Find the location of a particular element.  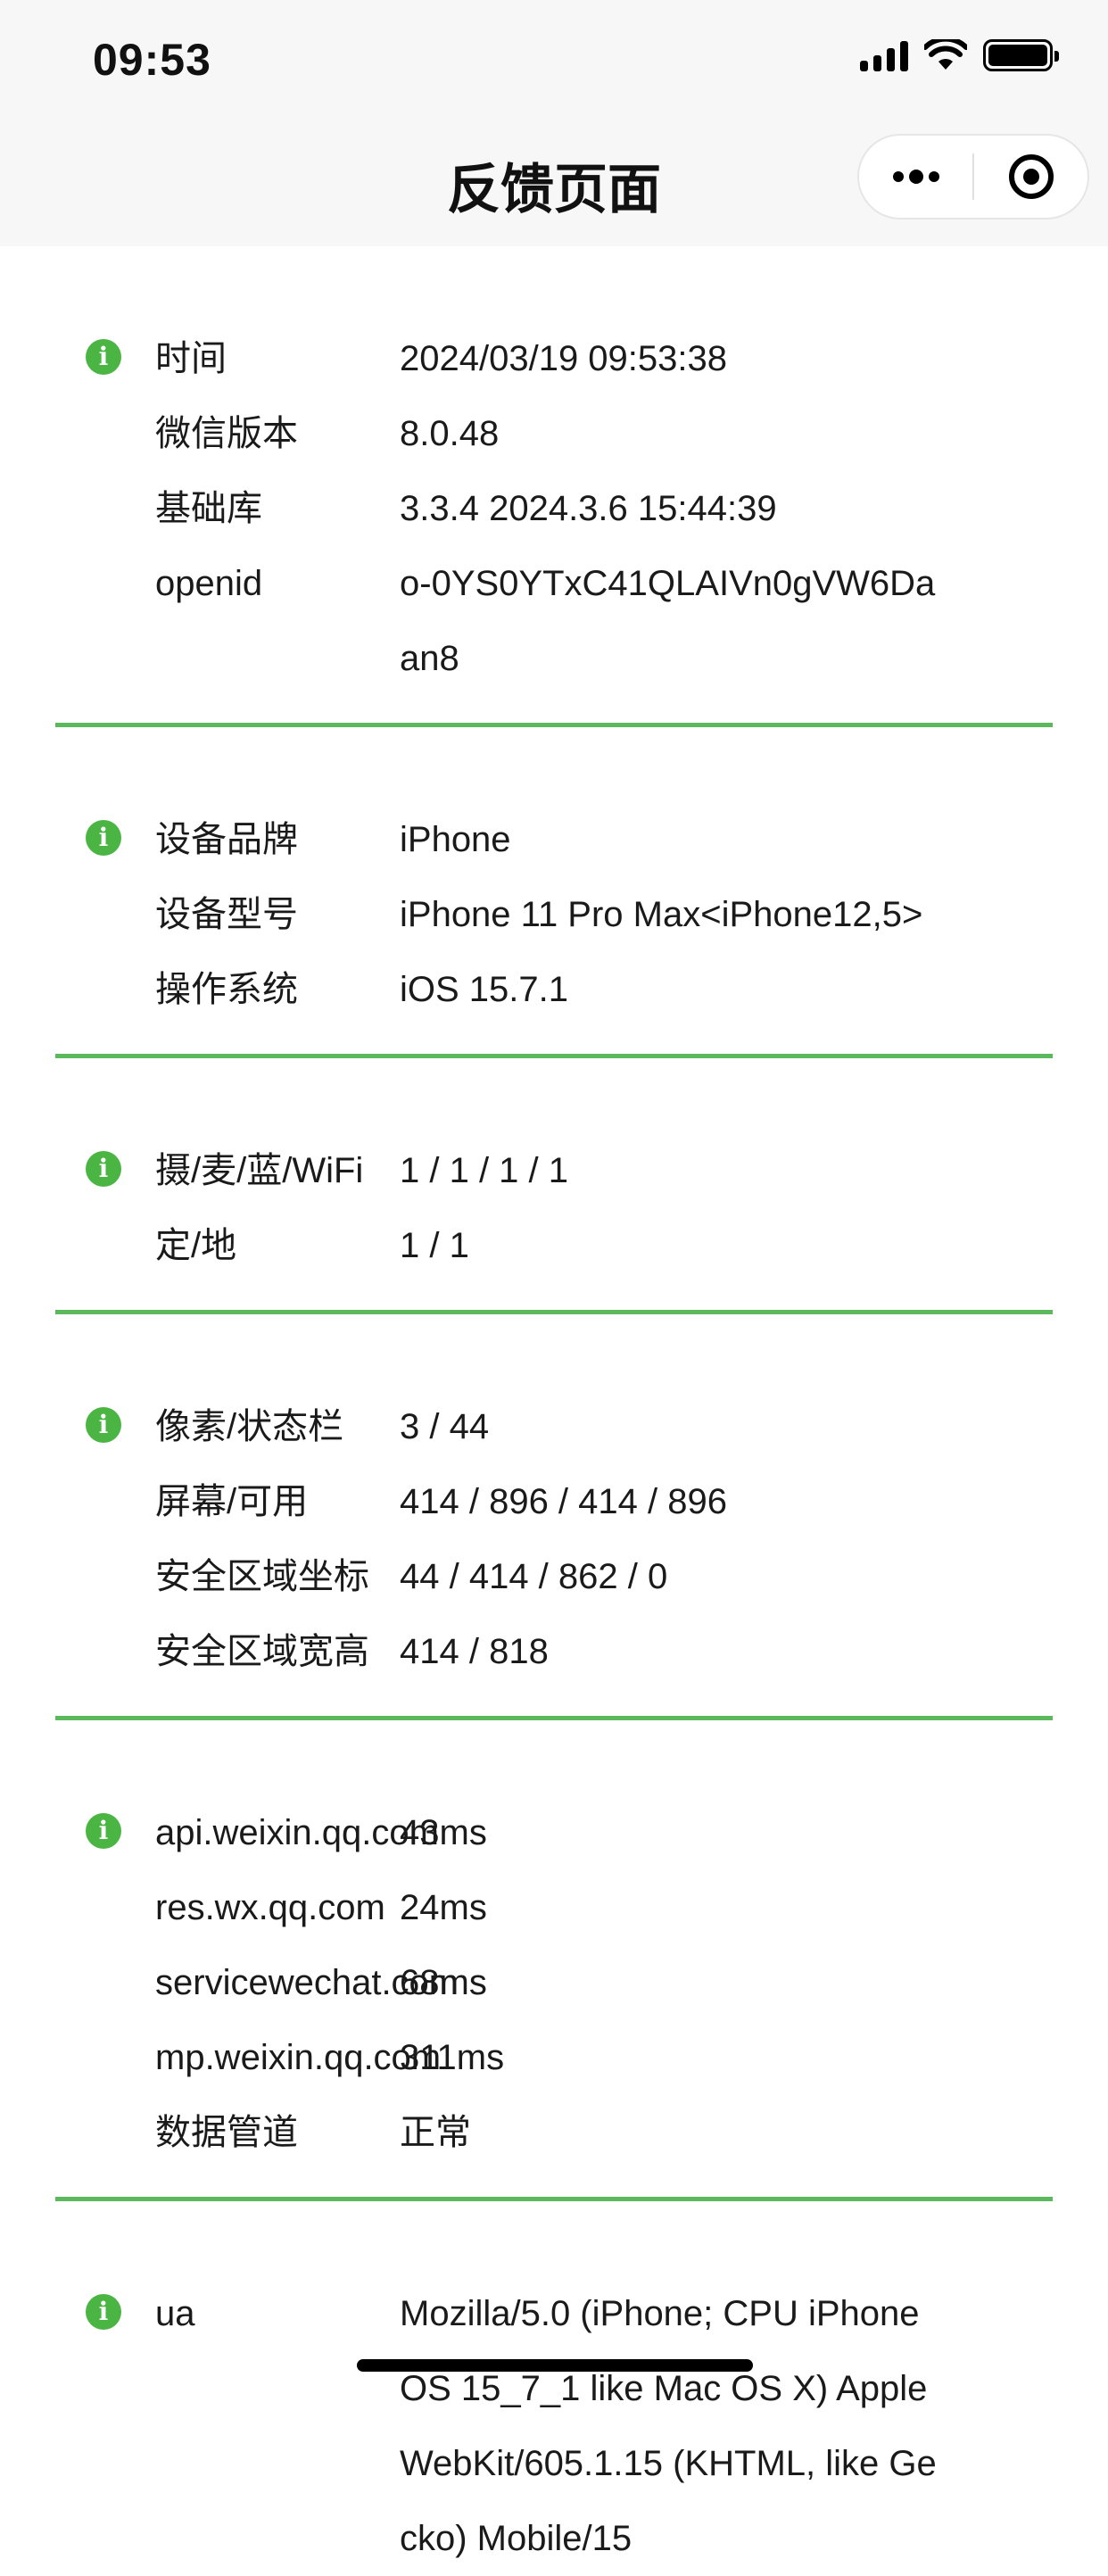

row-value: 8.0.48 is located at coordinates (450, 433).